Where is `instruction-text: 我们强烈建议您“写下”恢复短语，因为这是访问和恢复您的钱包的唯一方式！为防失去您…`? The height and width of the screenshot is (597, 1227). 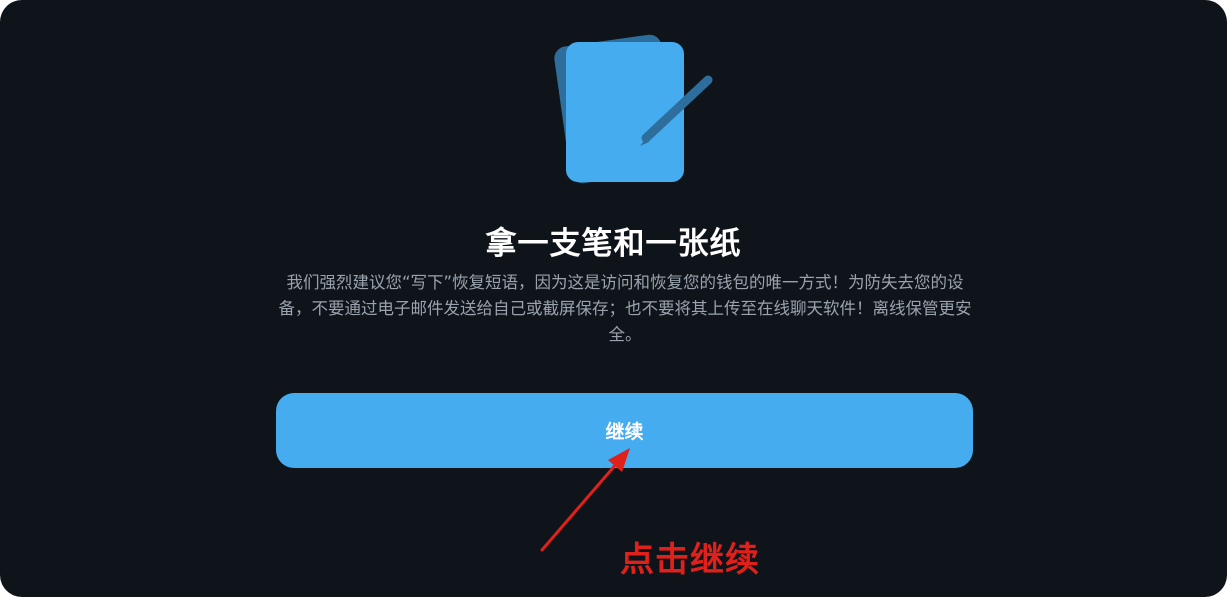
instruction-text: 我们强烈建议您“写下”恢复短语，因为这是访问和恢复您的钱包的唯一方式！为防失去您… is located at coordinates (625, 308).